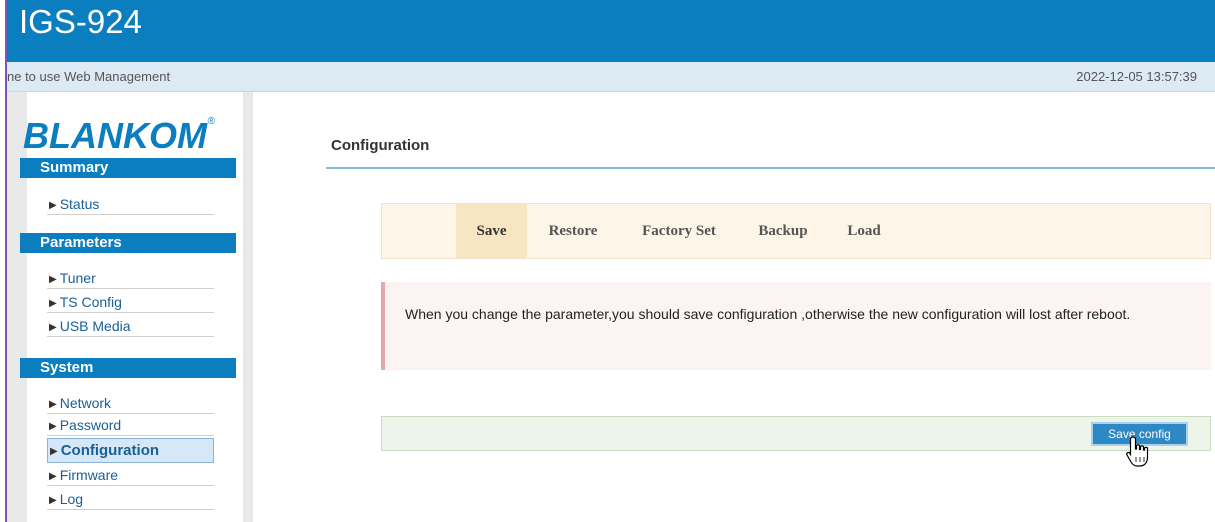 The width and height of the screenshot is (1215, 522). I want to click on tab-load: Load, so click(864, 231).